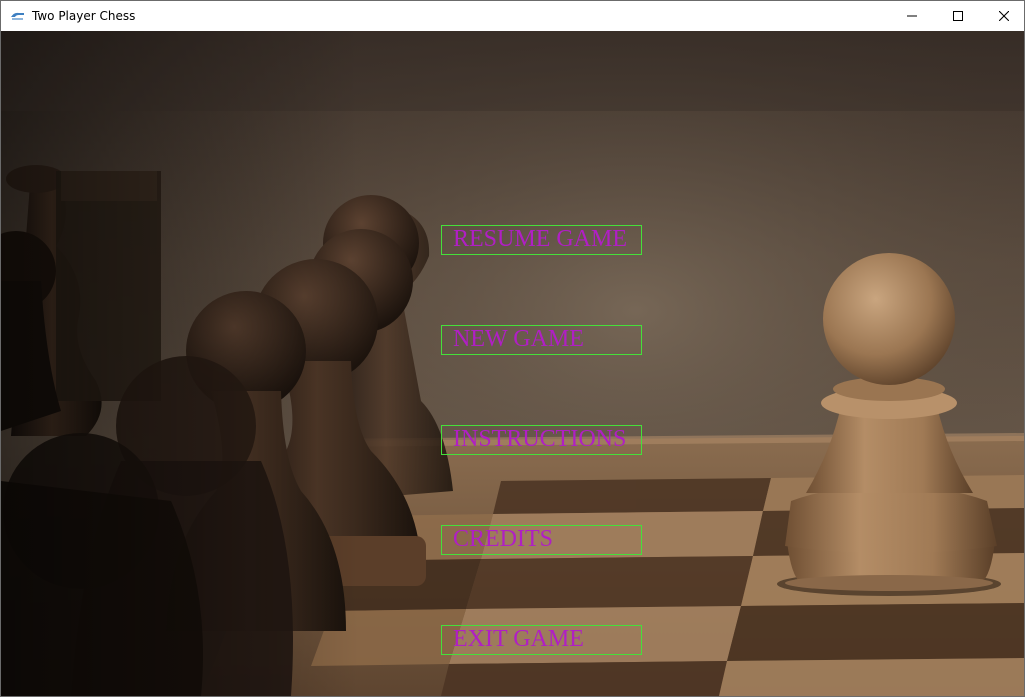  I want to click on instructions-button: INSTRUCTIONS, so click(541, 440).